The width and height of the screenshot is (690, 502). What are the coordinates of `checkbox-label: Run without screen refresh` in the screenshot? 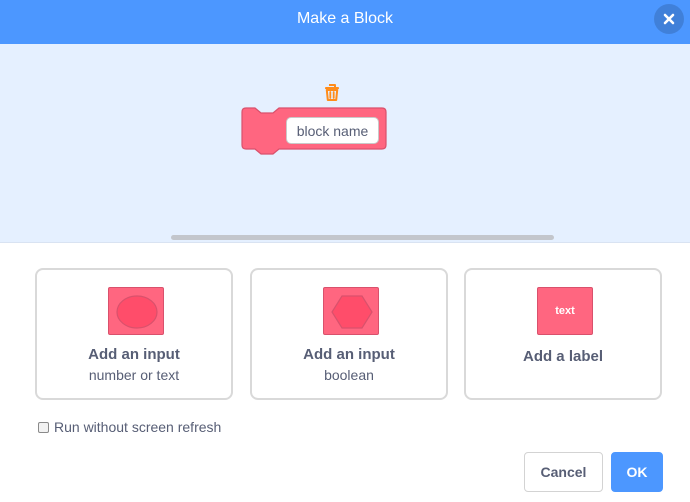 It's located at (138, 427).